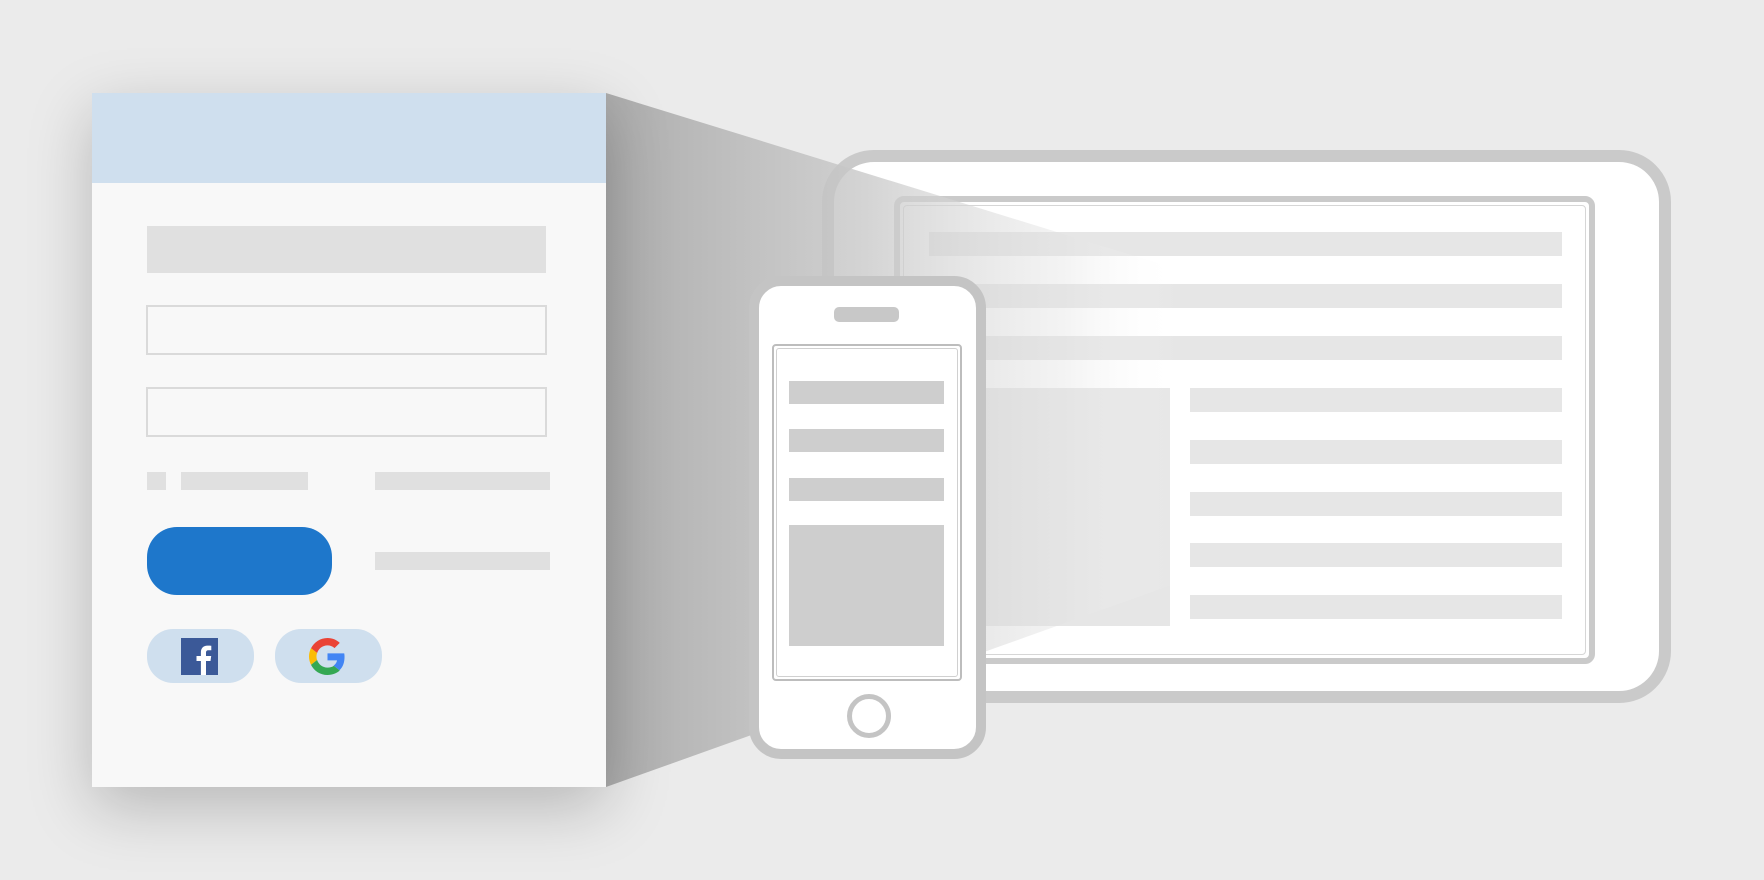 This screenshot has width=1764, height=880. What do you see at coordinates (239, 561) in the screenshot?
I see `login-button` at bounding box center [239, 561].